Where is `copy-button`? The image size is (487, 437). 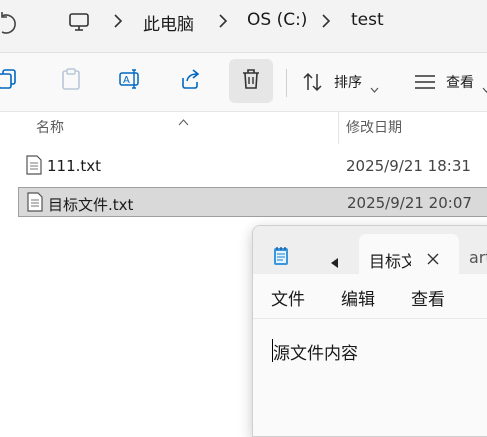
copy-button is located at coordinates (15, 81).